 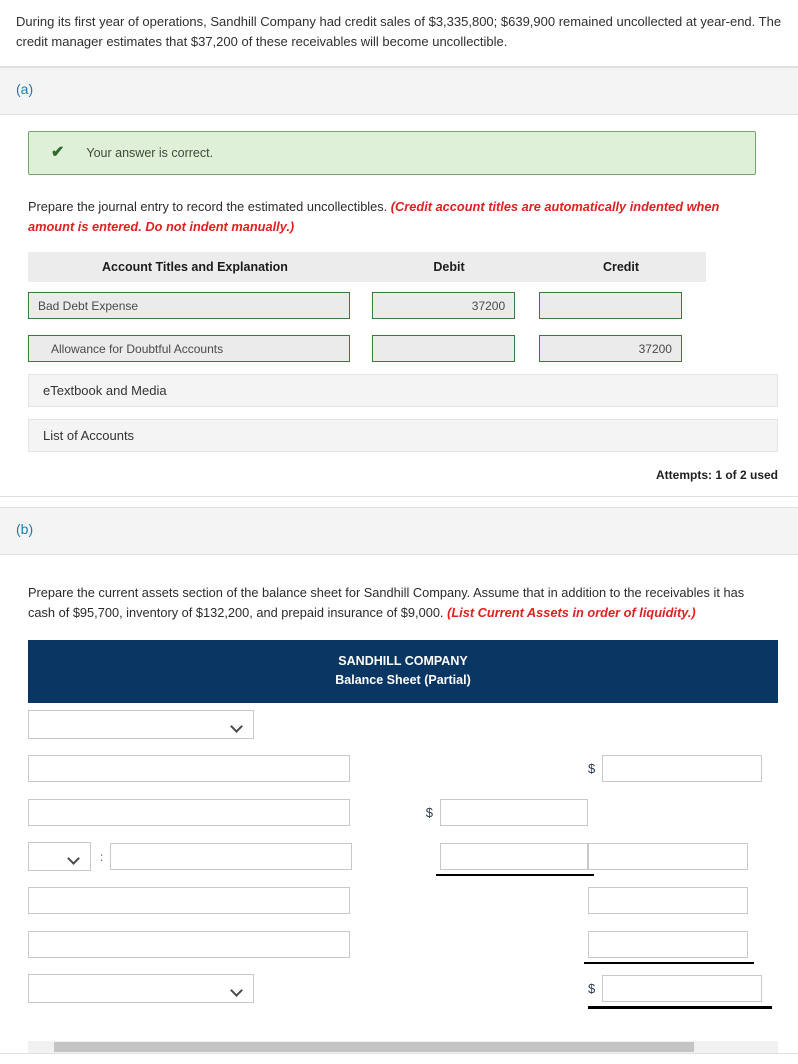 I want to click on balance-sheet-row-2: $, so click(x=408, y=769).